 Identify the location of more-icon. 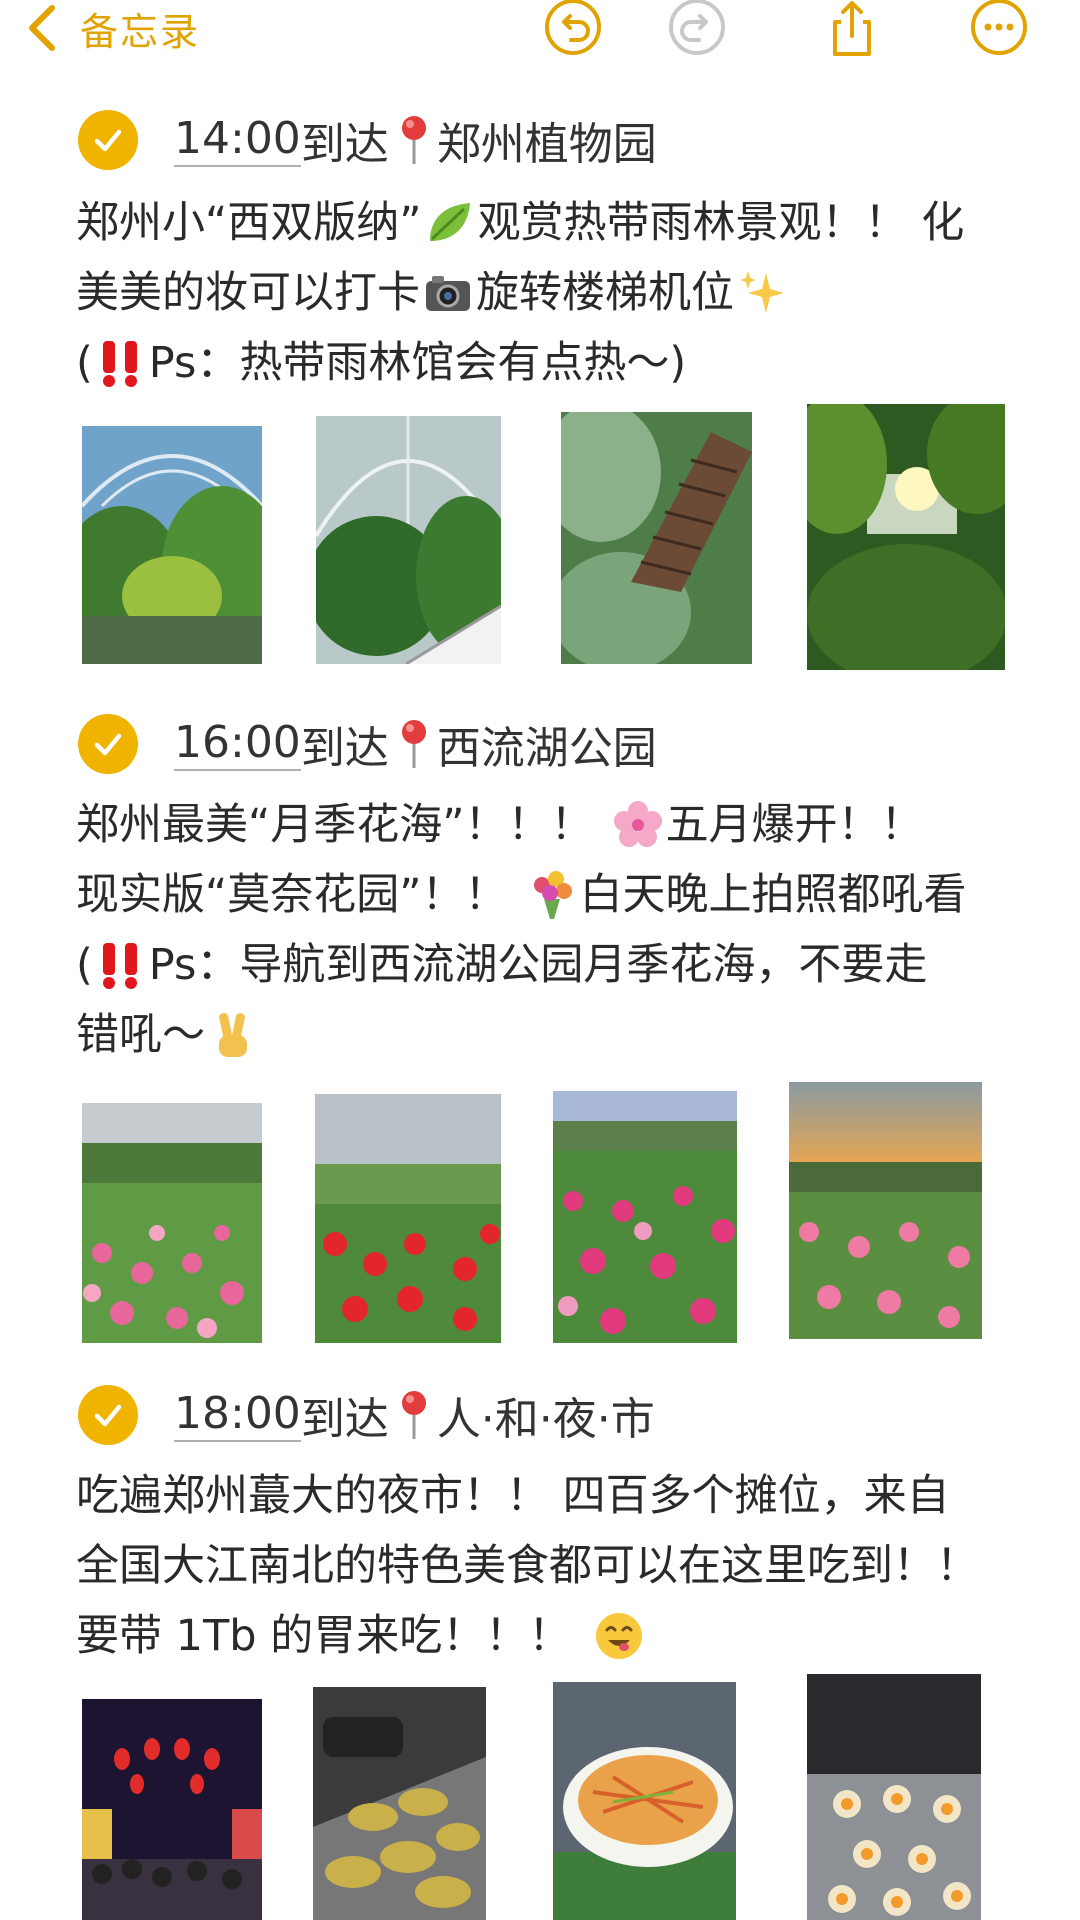
(999, 27).